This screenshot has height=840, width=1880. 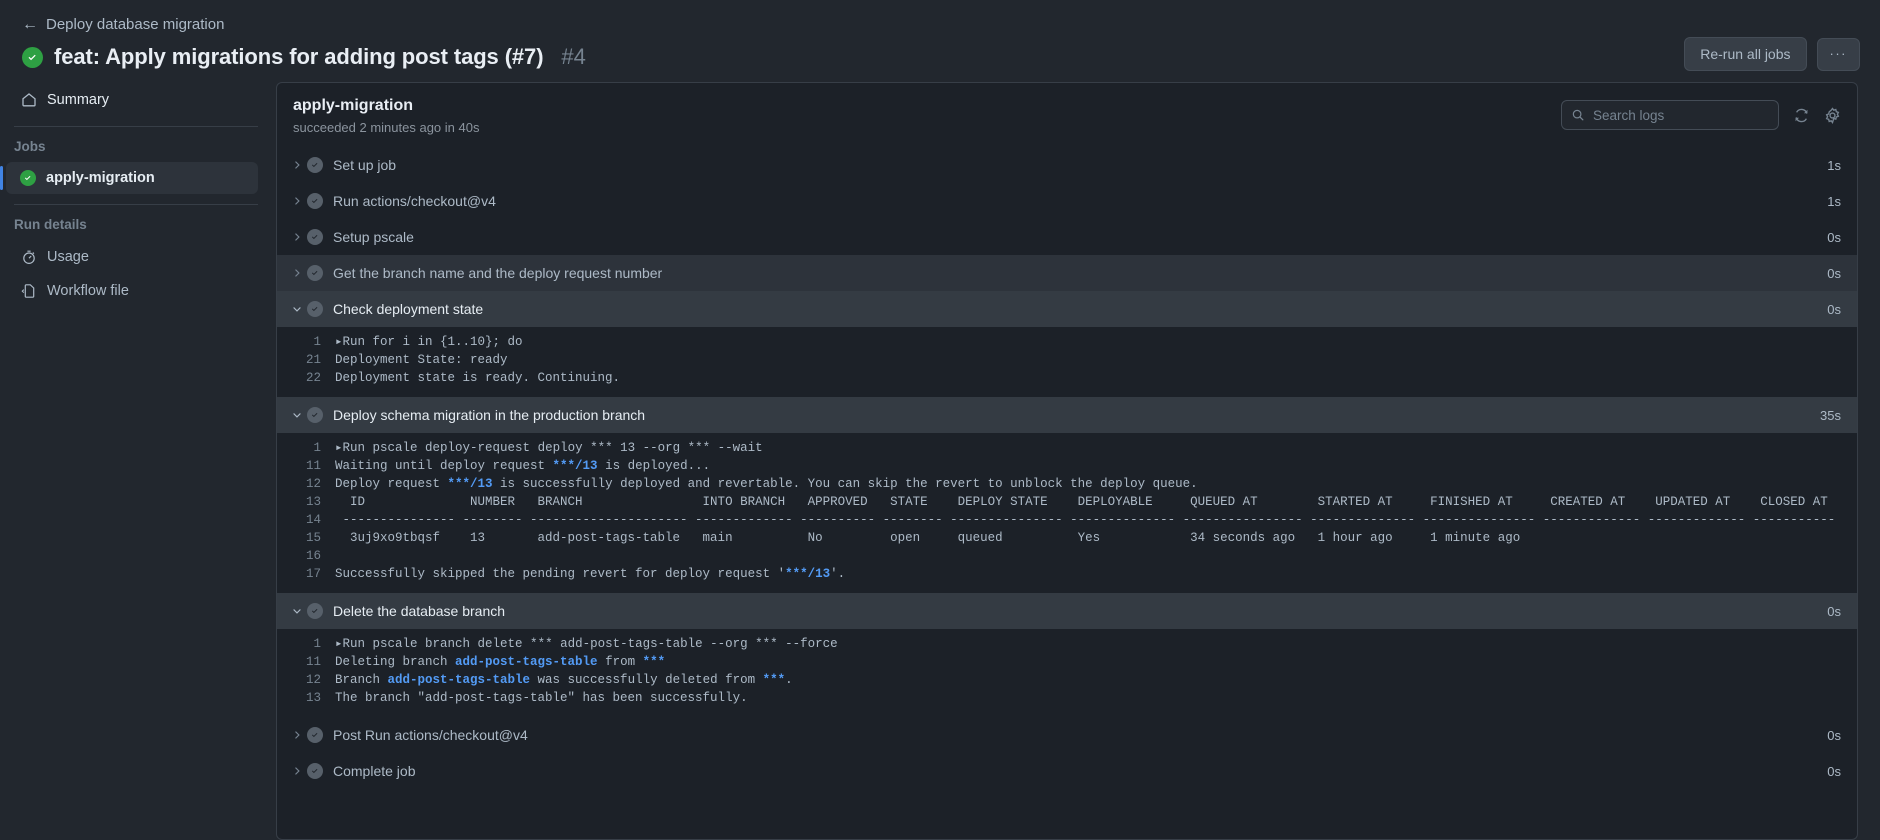 I want to click on log-line: 21 Deployment State: ready, so click(x=1067, y=360).